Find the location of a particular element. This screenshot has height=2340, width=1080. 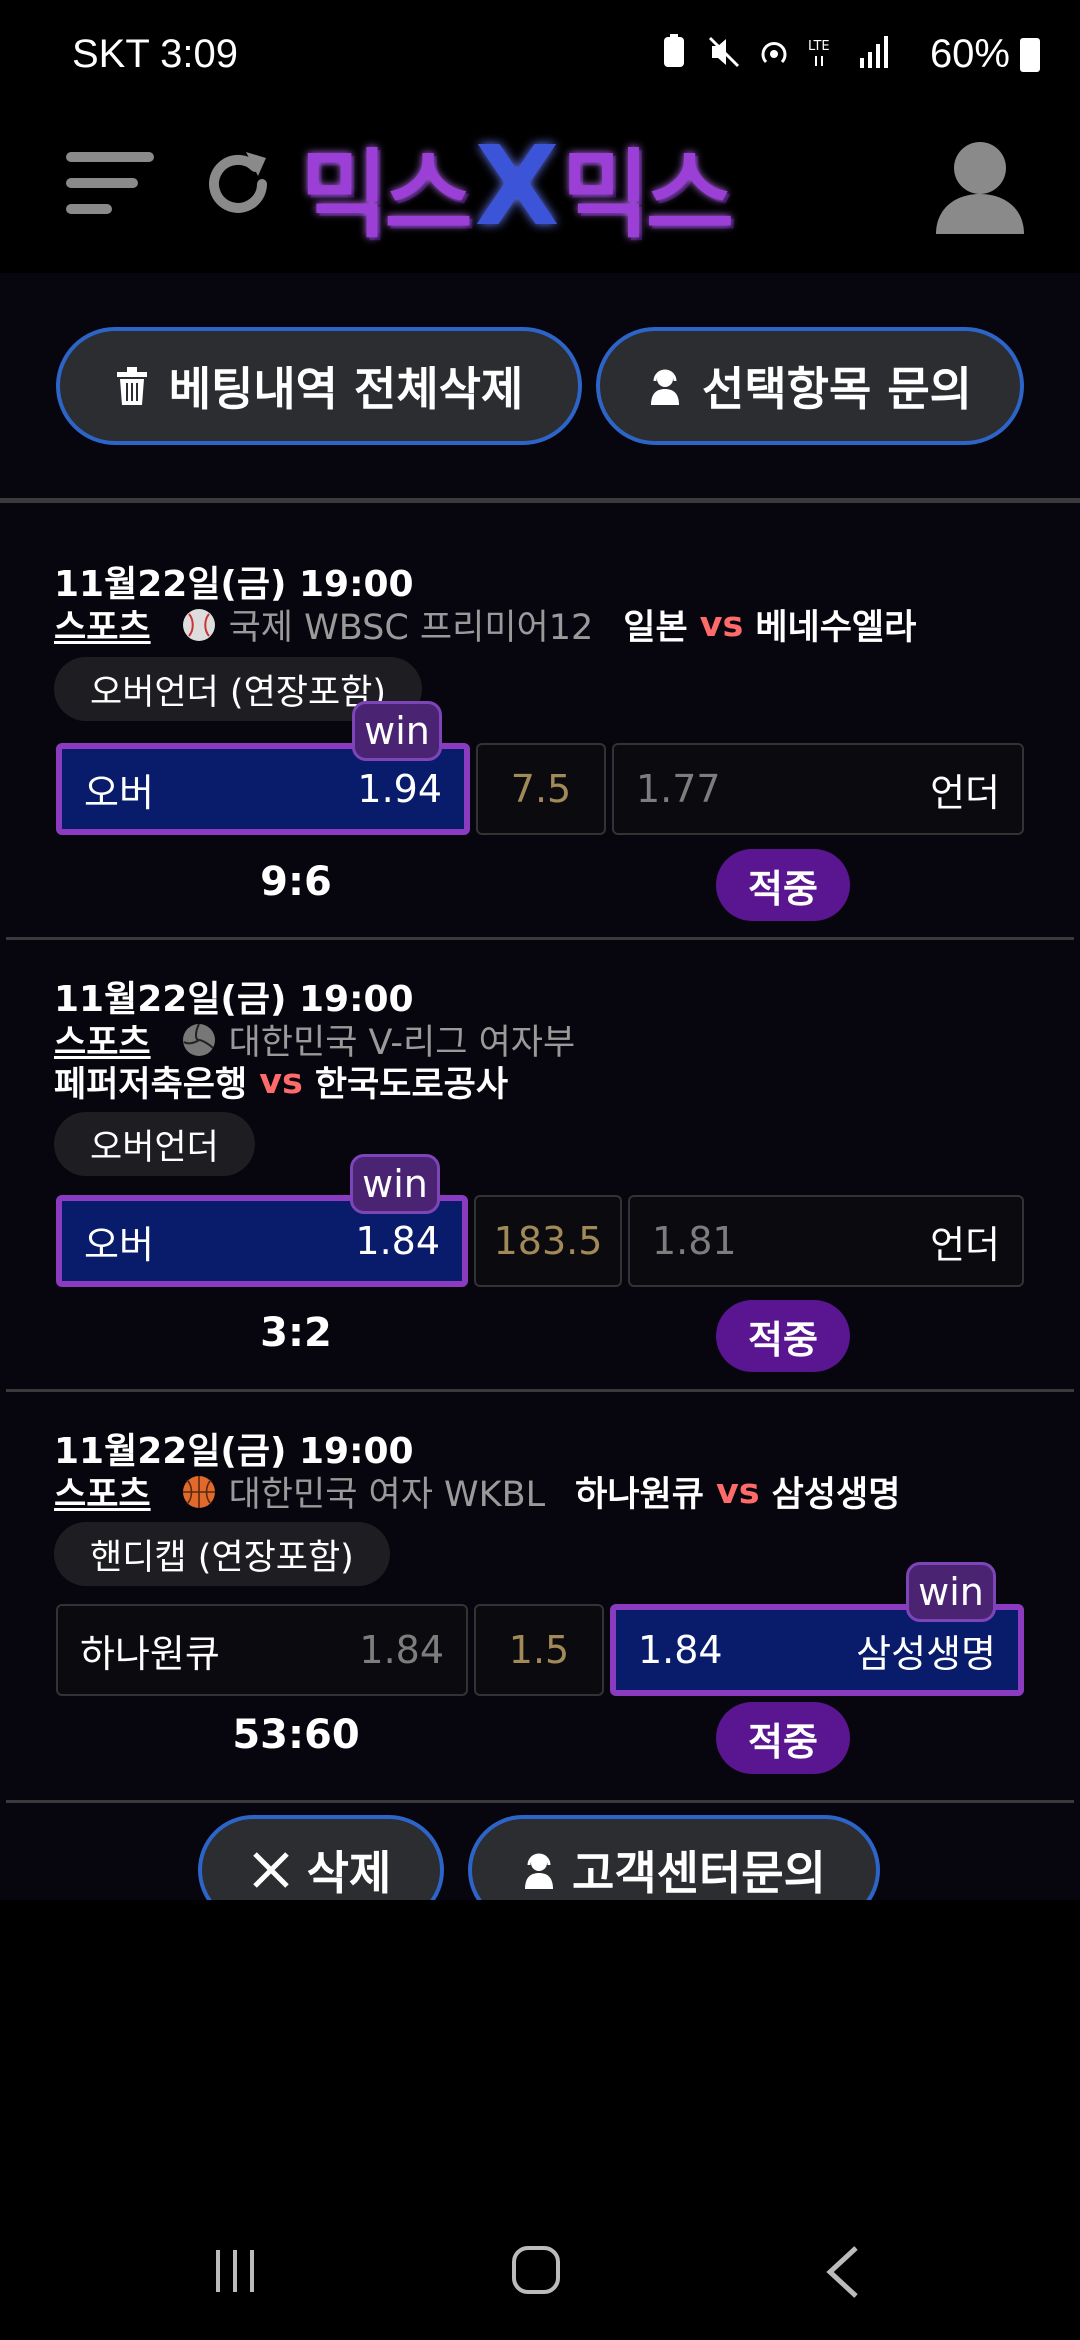

final-score: 3:2 is located at coordinates (296, 1333).